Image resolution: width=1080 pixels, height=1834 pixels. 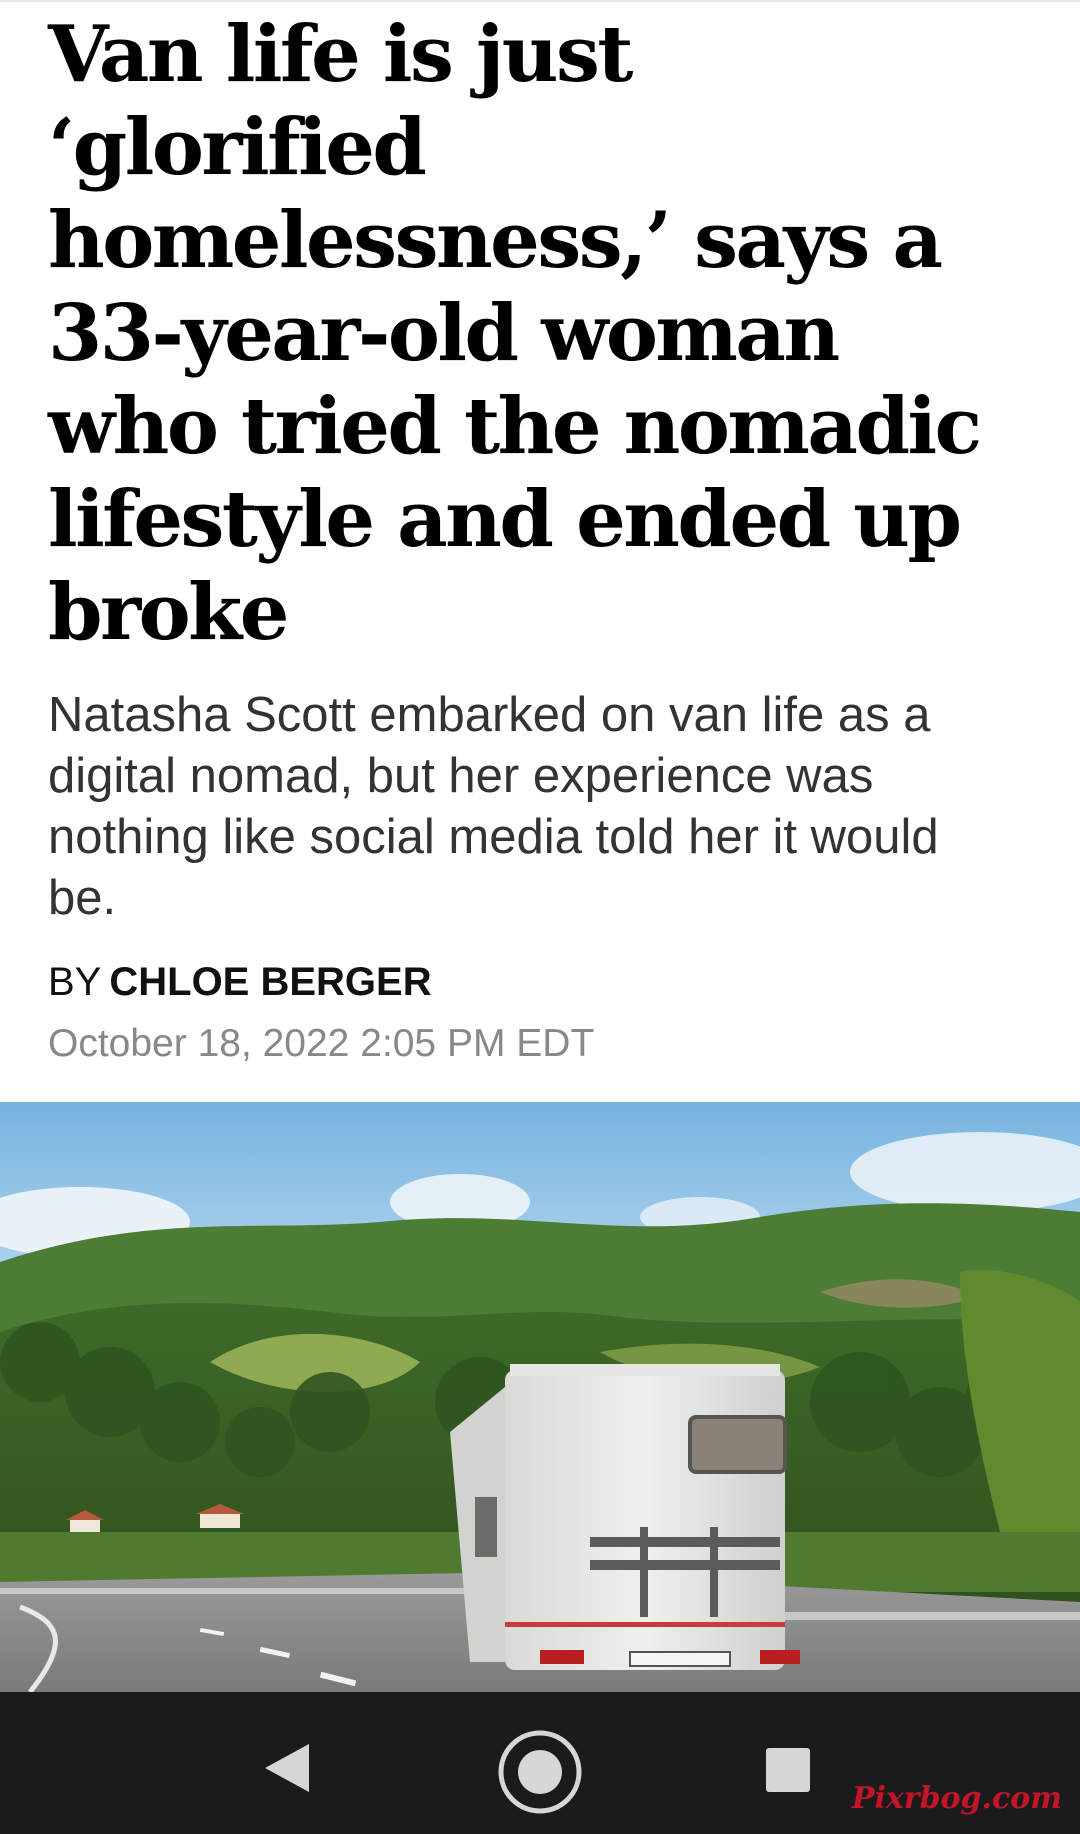 I want to click on headline-line: 33-year-old woman, so click(x=444, y=333).